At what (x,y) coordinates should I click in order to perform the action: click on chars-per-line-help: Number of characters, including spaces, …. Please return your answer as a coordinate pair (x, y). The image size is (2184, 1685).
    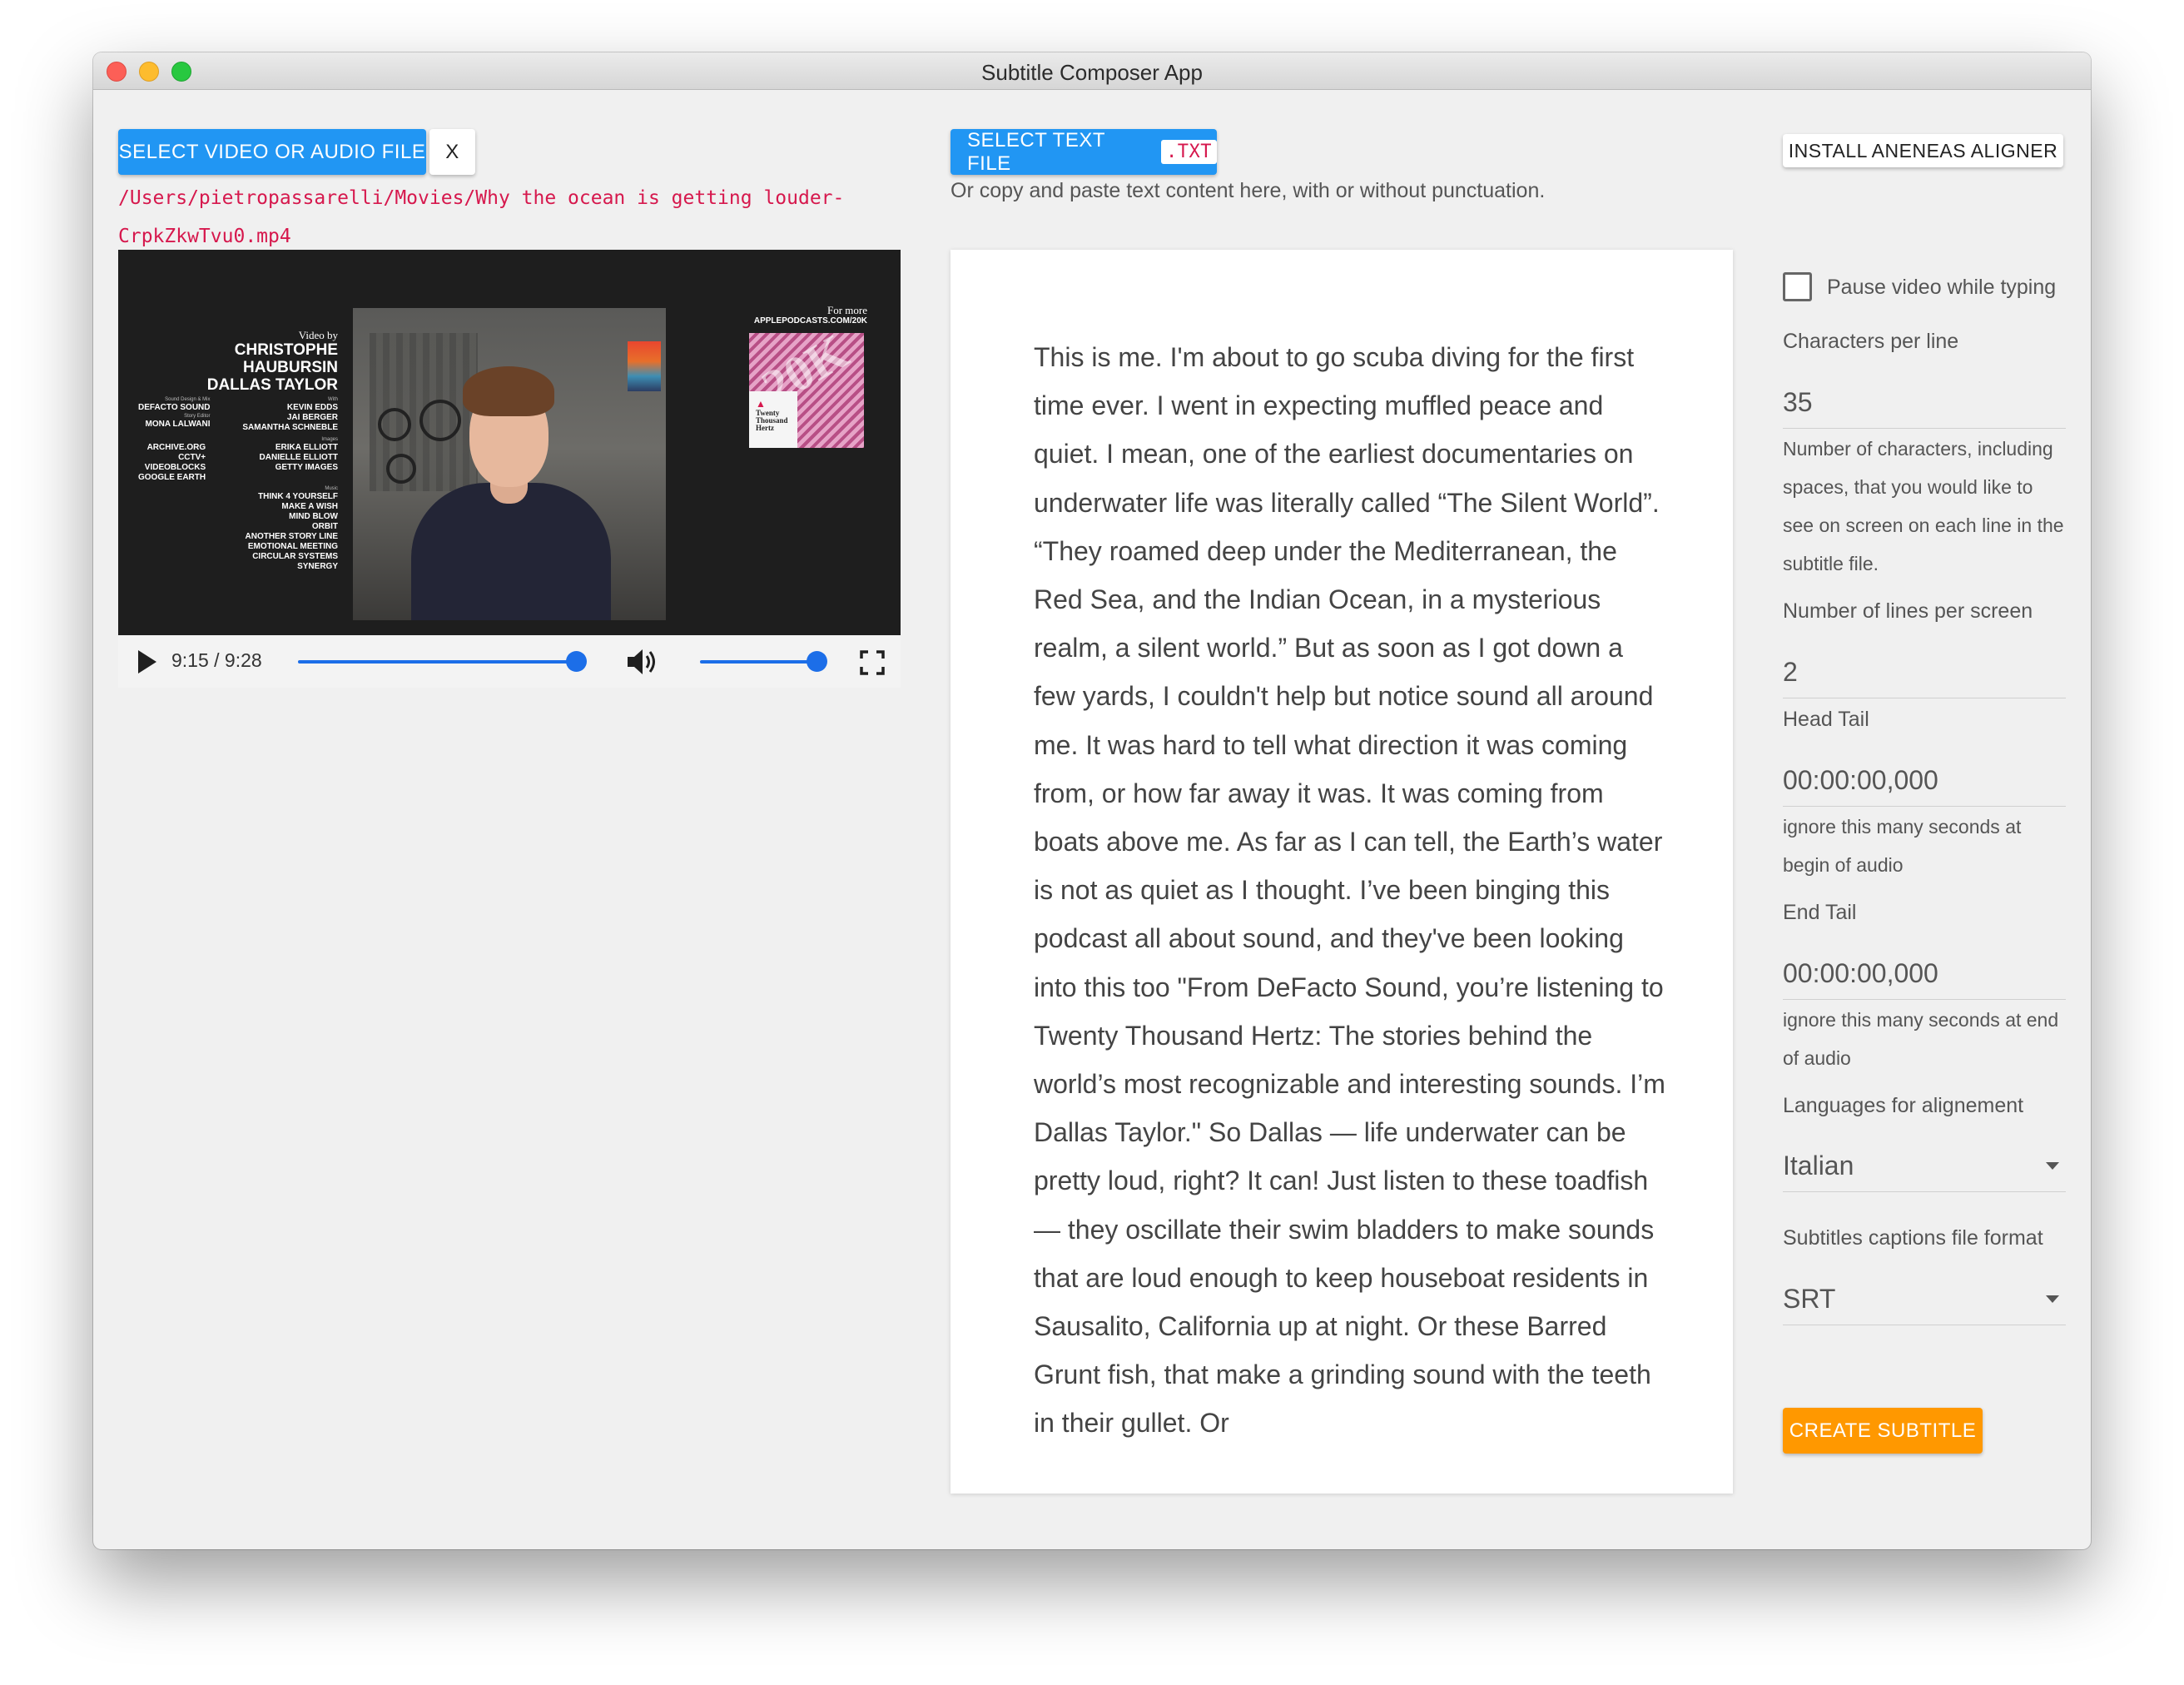
    Looking at the image, I should click on (1923, 506).